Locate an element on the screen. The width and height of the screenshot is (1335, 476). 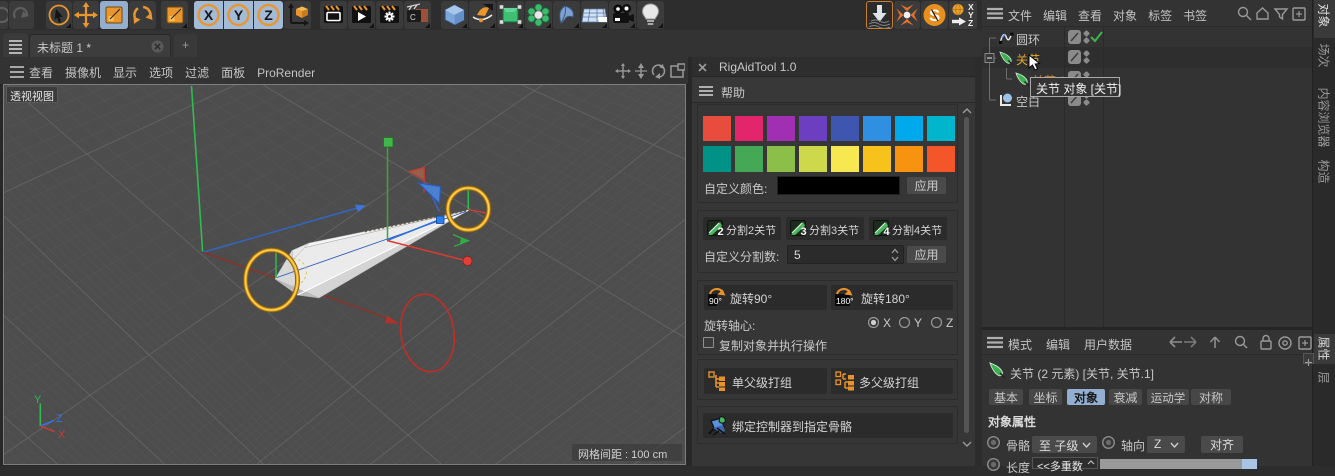
svg-text: 4 is located at coordinates (887, 231).